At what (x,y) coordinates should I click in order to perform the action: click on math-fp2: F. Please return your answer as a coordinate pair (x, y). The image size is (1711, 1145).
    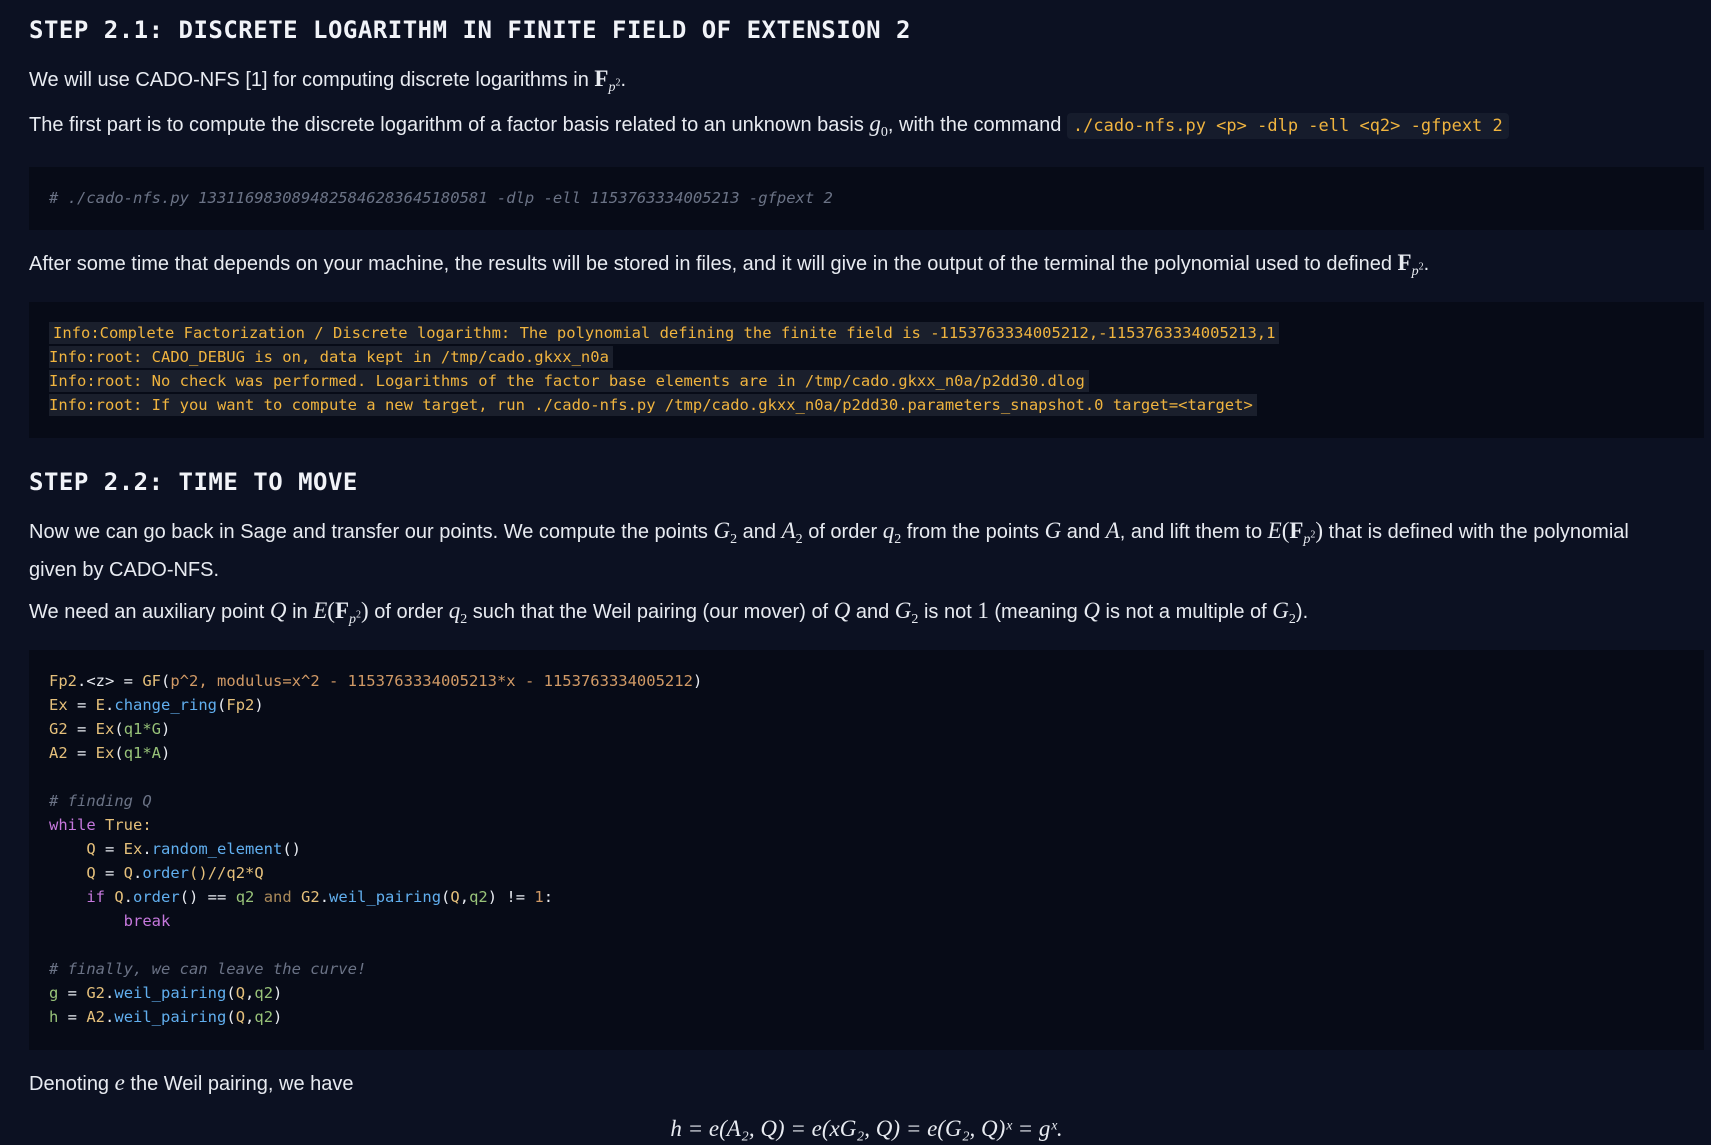
    Looking at the image, I should click on (601, 78).